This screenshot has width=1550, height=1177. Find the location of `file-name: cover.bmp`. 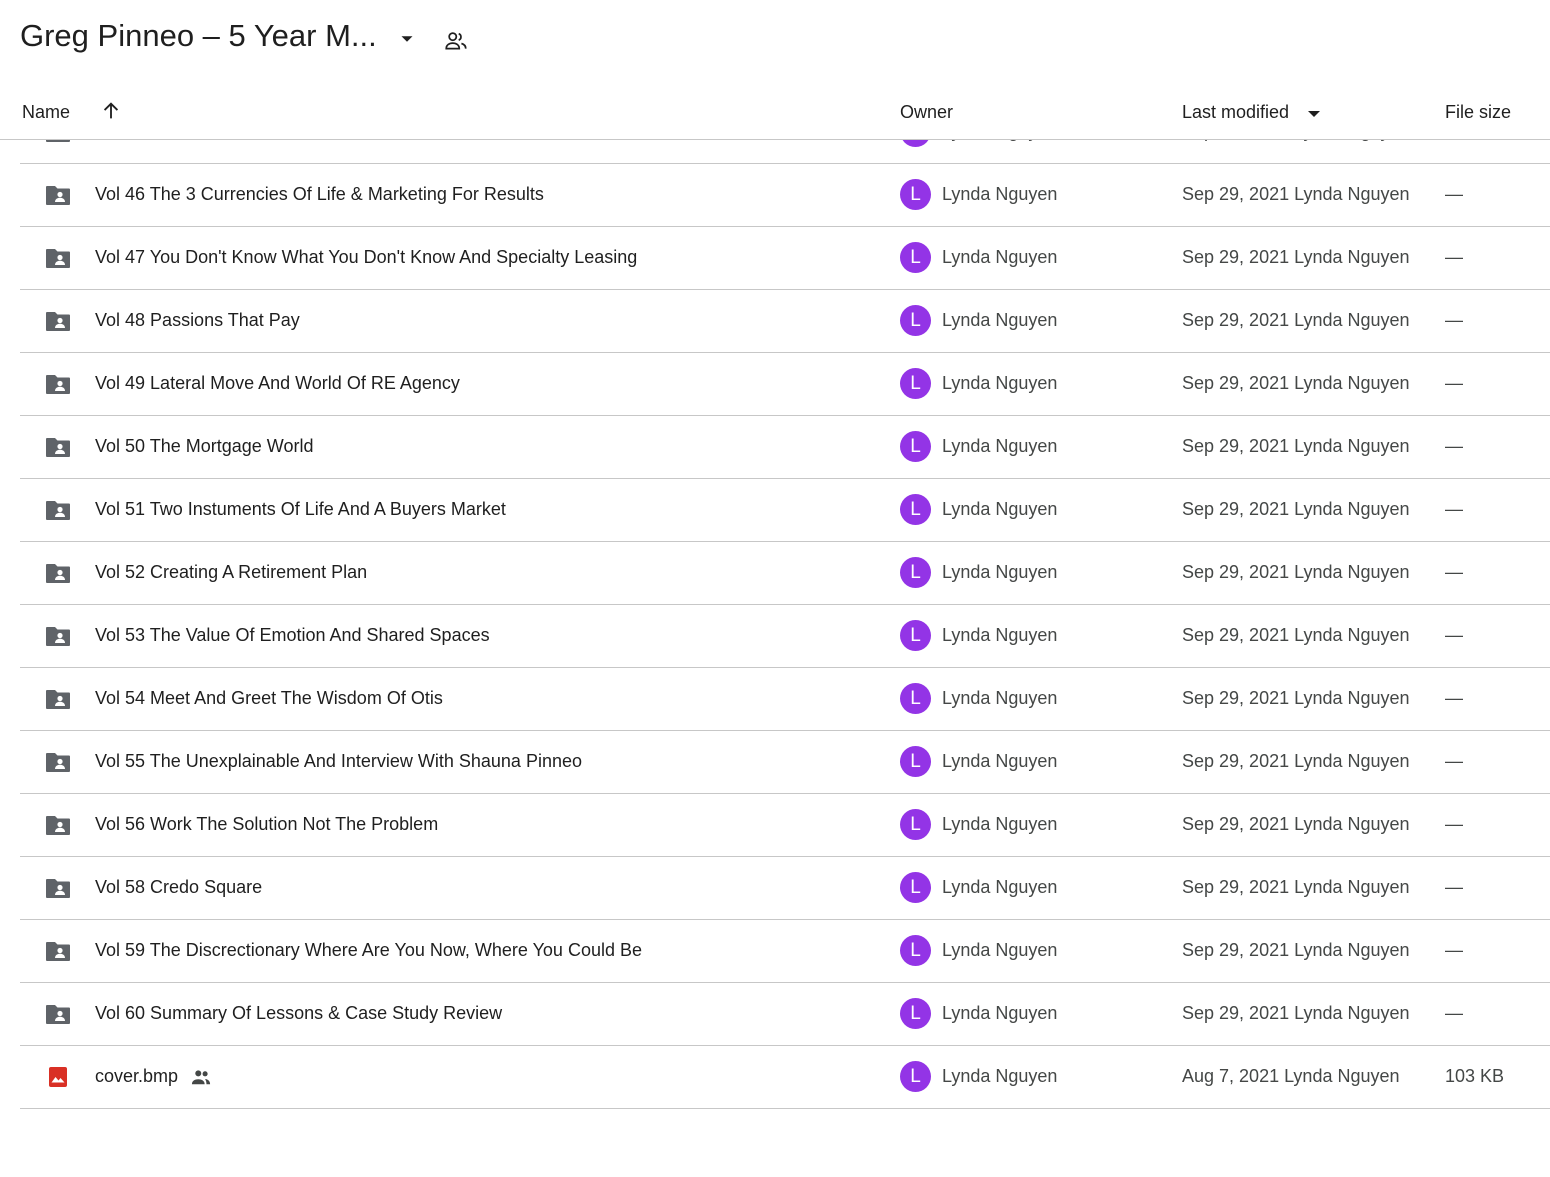

file-name: cover.bmp is located at coordinates (136, 1076).